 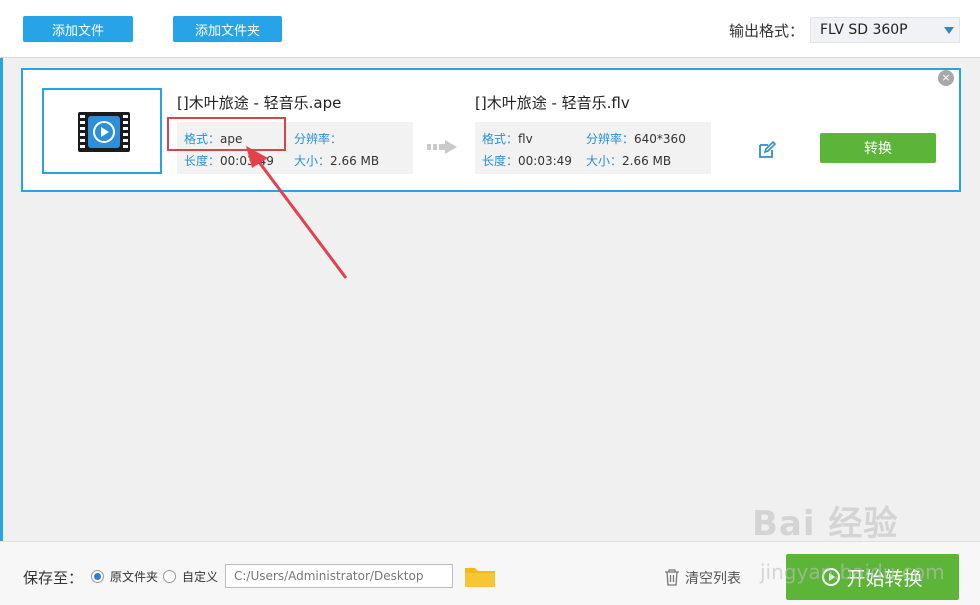 I want to click on target-size-key: 大小：, so click(x=604, y=161).